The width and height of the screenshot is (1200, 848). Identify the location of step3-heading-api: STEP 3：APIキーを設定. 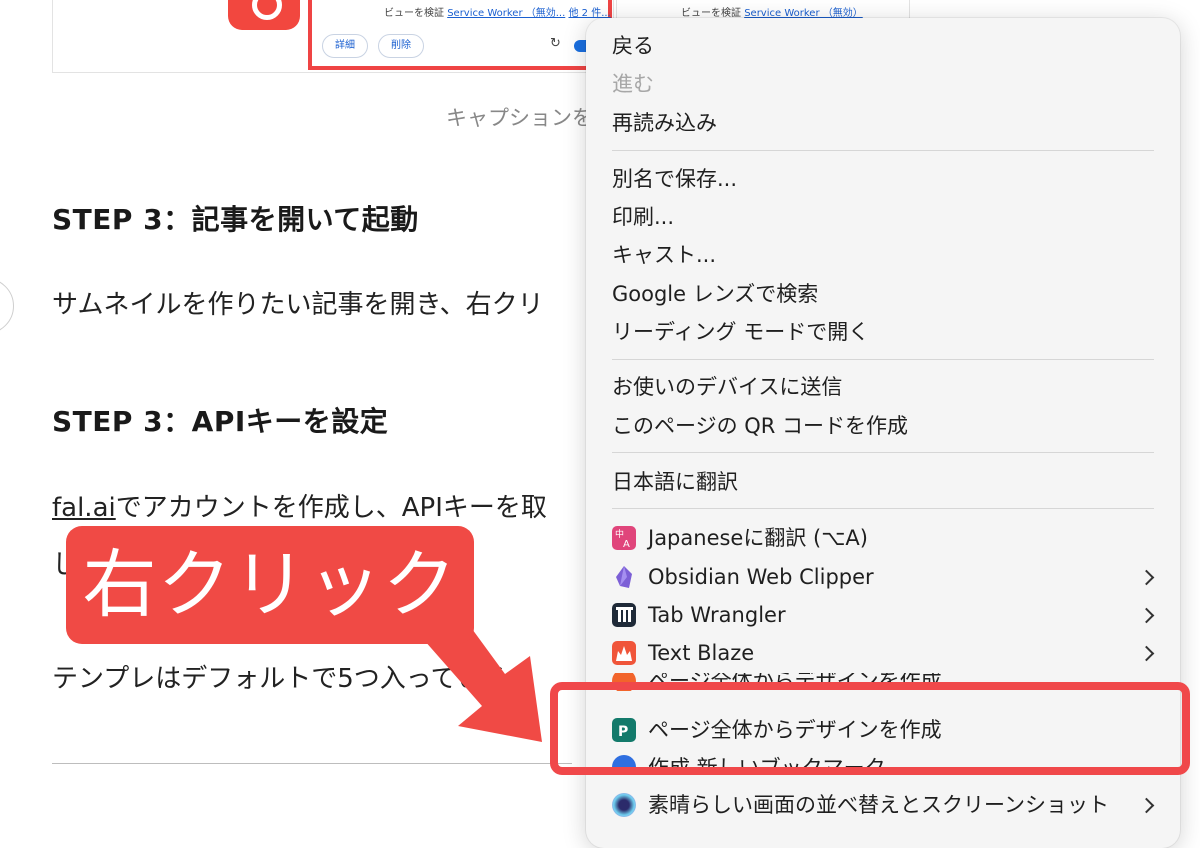
(220, 421).